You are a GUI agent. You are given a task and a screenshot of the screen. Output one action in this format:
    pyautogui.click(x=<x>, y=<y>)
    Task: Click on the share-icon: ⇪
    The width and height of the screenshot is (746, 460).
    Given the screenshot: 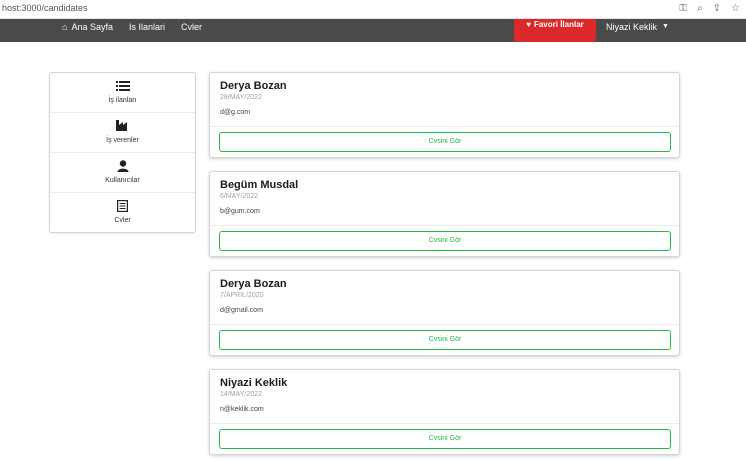 What is the action you would take?
    pyautogui.click(x=717, y=9)
    